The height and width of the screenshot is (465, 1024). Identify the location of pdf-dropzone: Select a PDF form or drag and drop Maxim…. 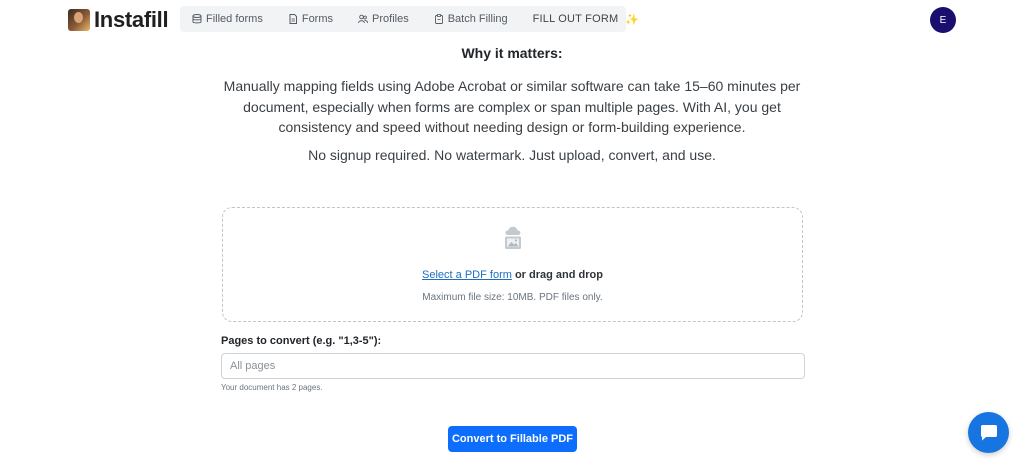
(512, 264).